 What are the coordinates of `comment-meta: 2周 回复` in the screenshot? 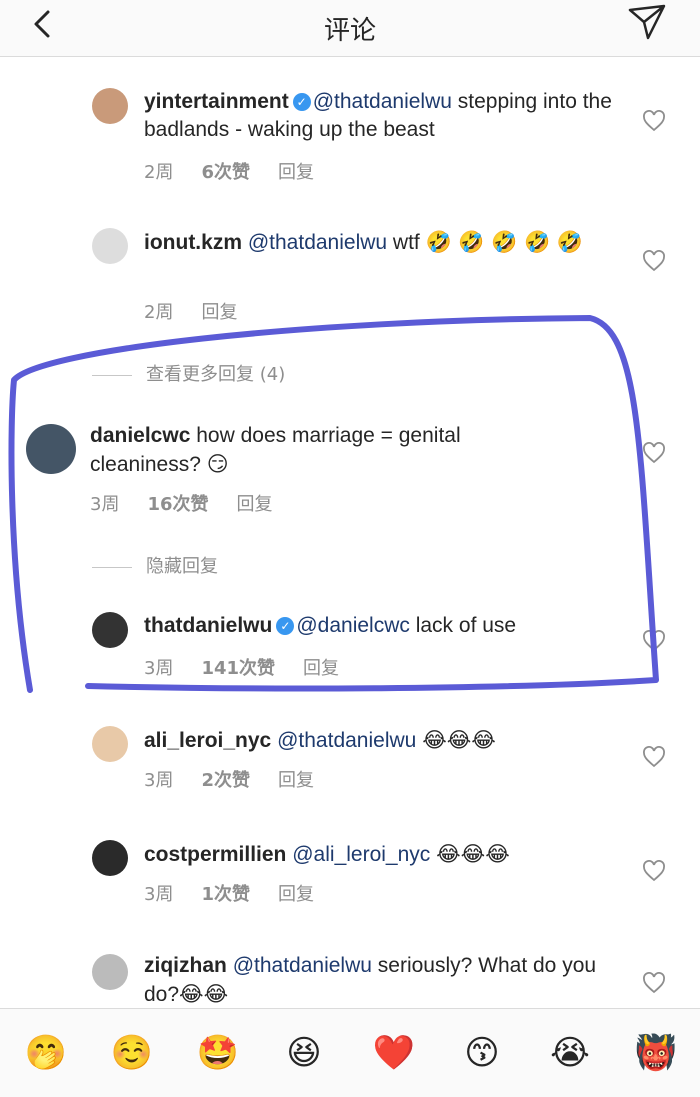 It's located at (204, 311).